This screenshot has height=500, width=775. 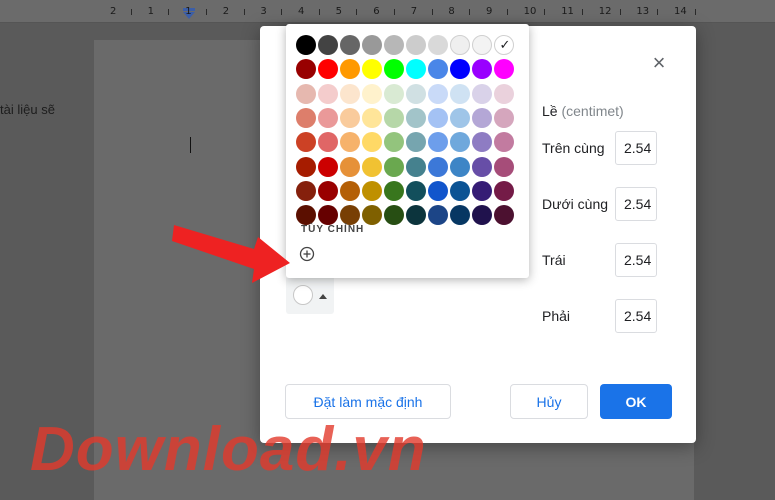 I want to click on margin-left-input, so click(x=636, y=260).